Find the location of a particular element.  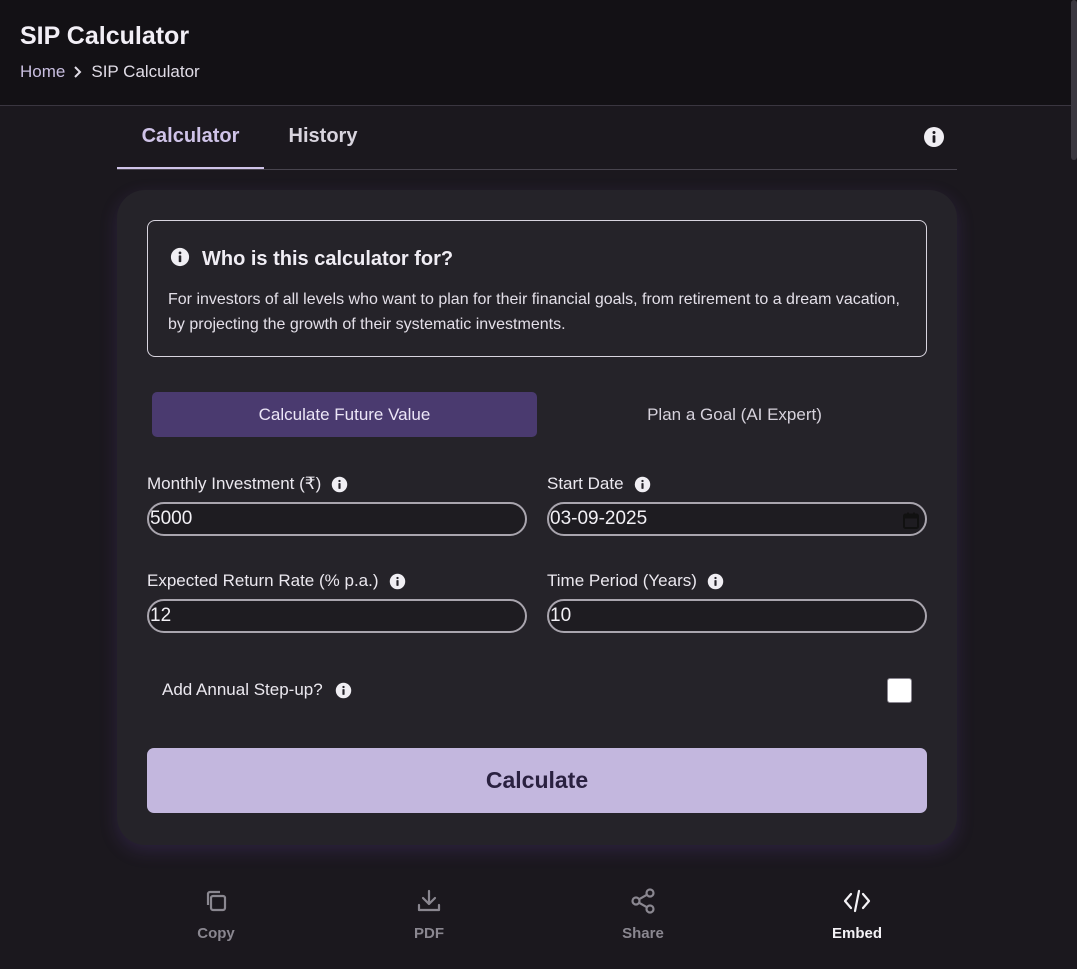

monthly-investment-label: Monthly Investment (₹) is located at coordinates (247, 484).